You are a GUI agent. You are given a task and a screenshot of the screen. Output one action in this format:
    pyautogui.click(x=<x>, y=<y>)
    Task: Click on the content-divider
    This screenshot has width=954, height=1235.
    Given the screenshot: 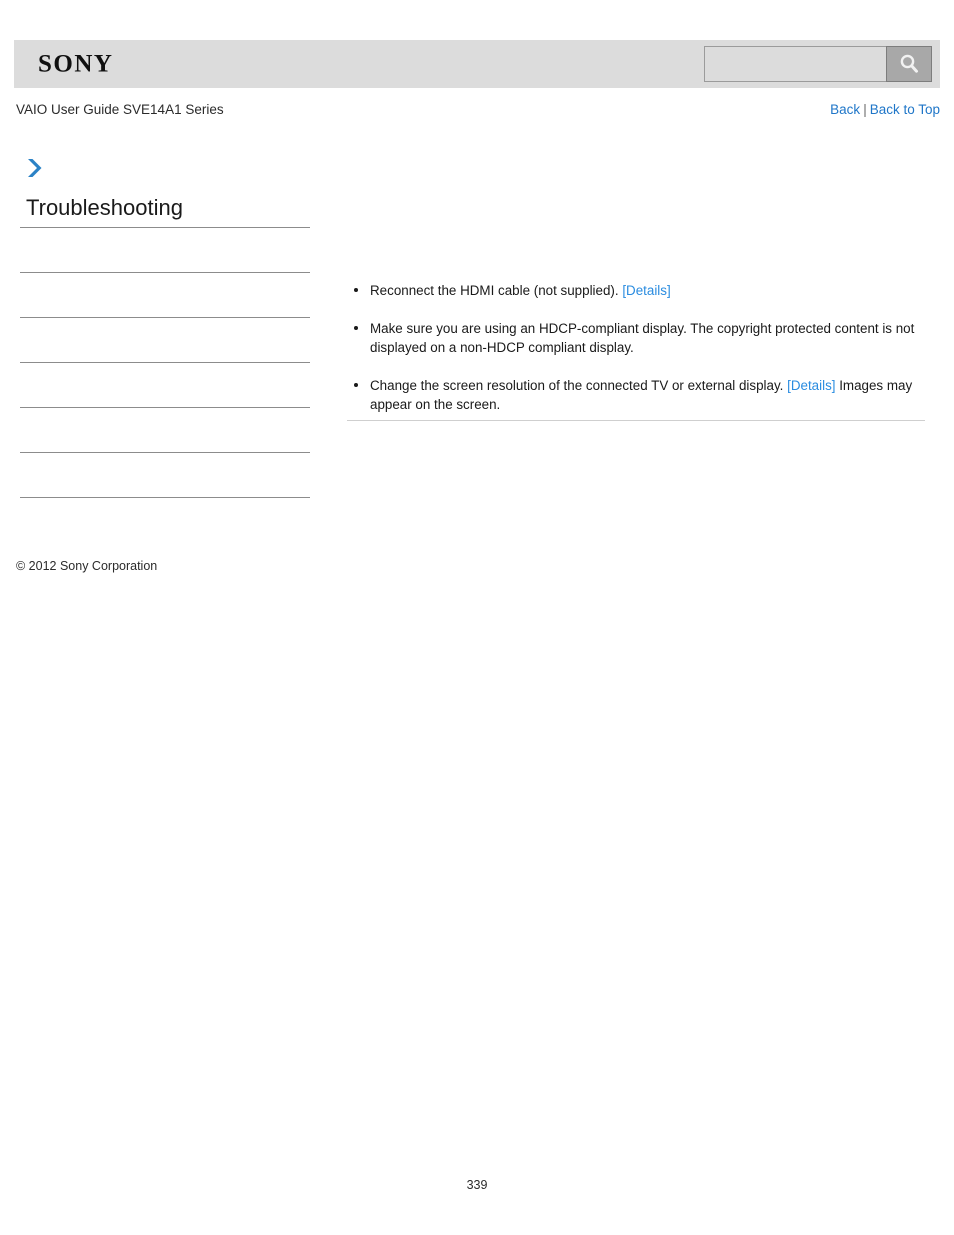 What is the action you would take?
    pyautogui.click(x=636, y=420)
    